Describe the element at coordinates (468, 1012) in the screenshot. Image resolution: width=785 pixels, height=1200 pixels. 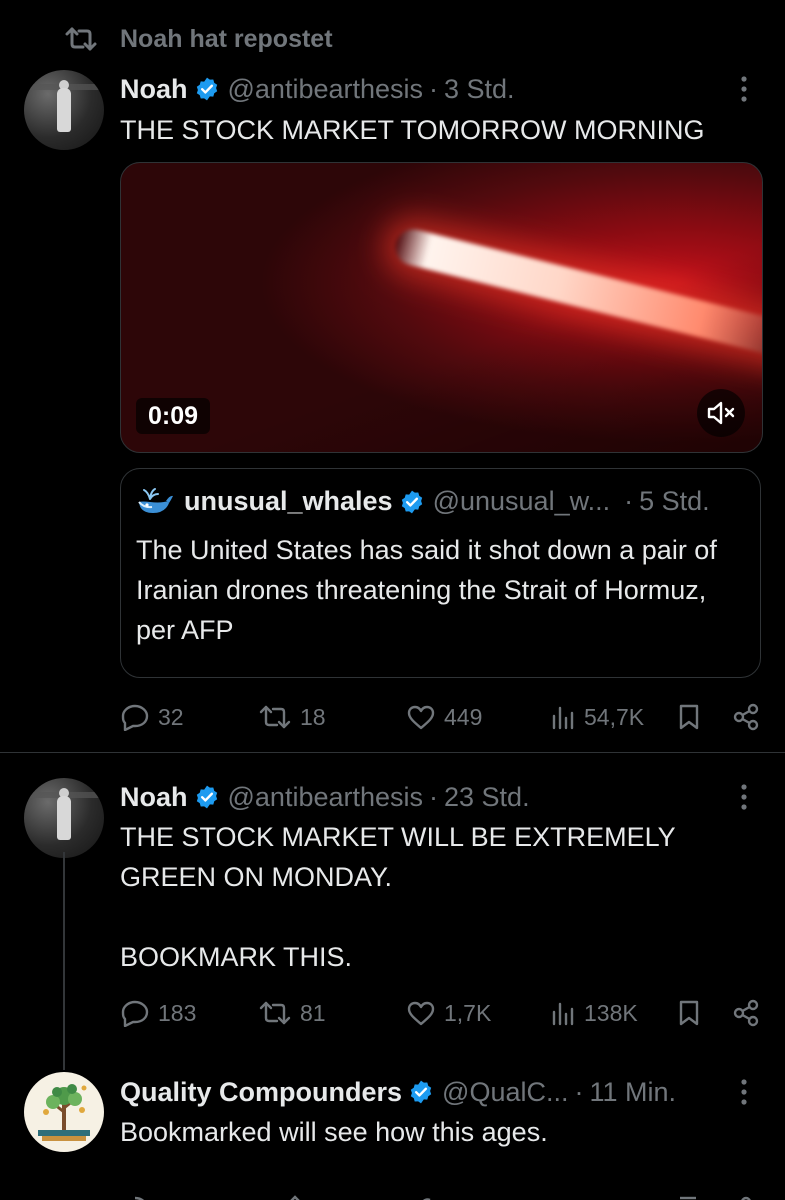
I see `like-count: 1,7K` at that location.